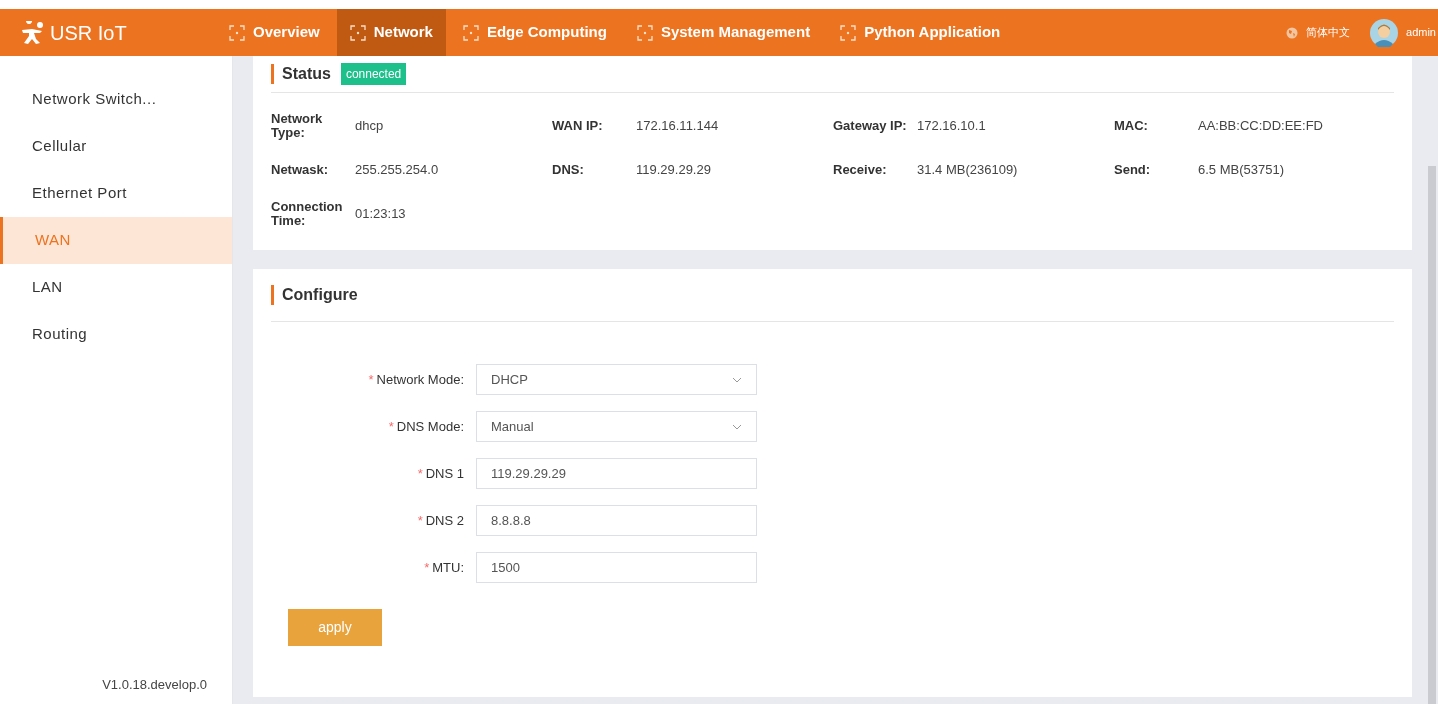 The image size is (1438, 704). I want to click on field-value: AA:BB:CC:DD:EE:FD, so click(1260, 126).